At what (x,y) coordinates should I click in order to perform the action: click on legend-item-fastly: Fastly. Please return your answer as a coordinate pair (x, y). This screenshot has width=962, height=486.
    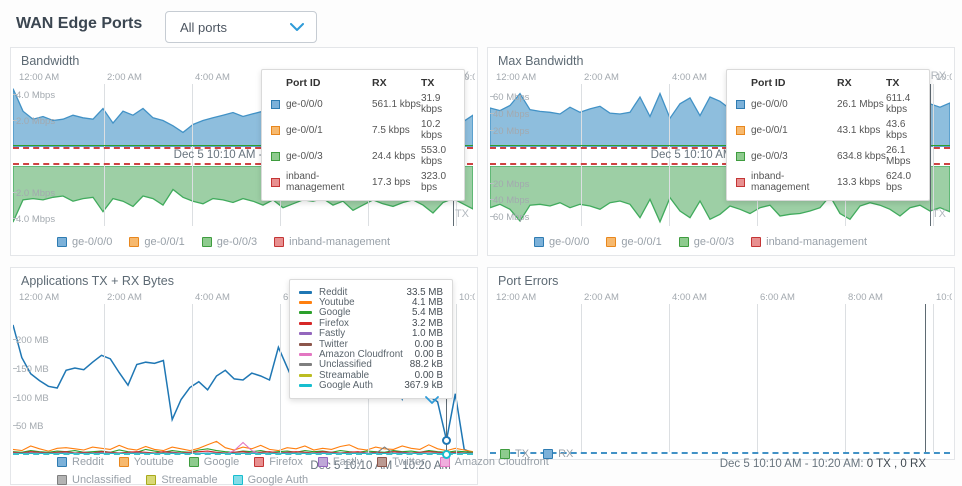
    Looking at the image, I should click on (340, 462).